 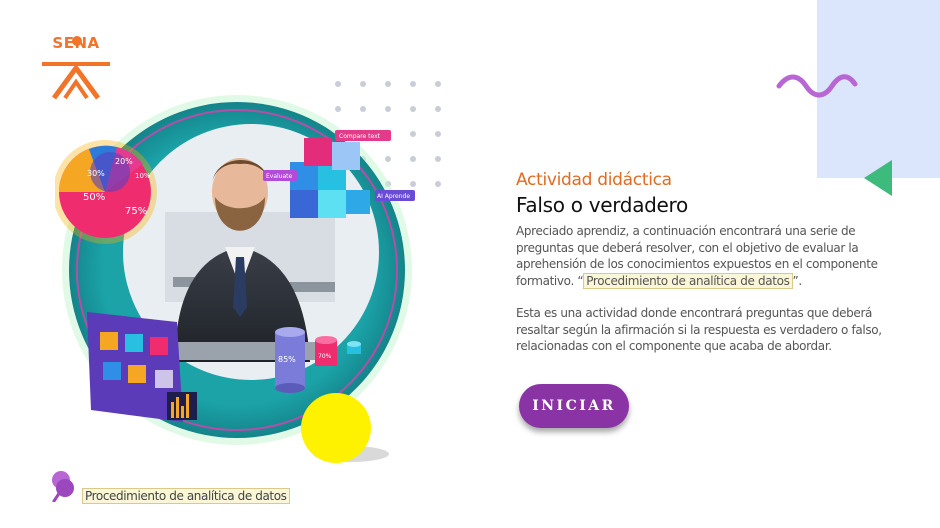 What do you see at coordinates (94, 197) in the screenshot?
I see `pie-label-50: 50%` at bounding box center [94, 197].